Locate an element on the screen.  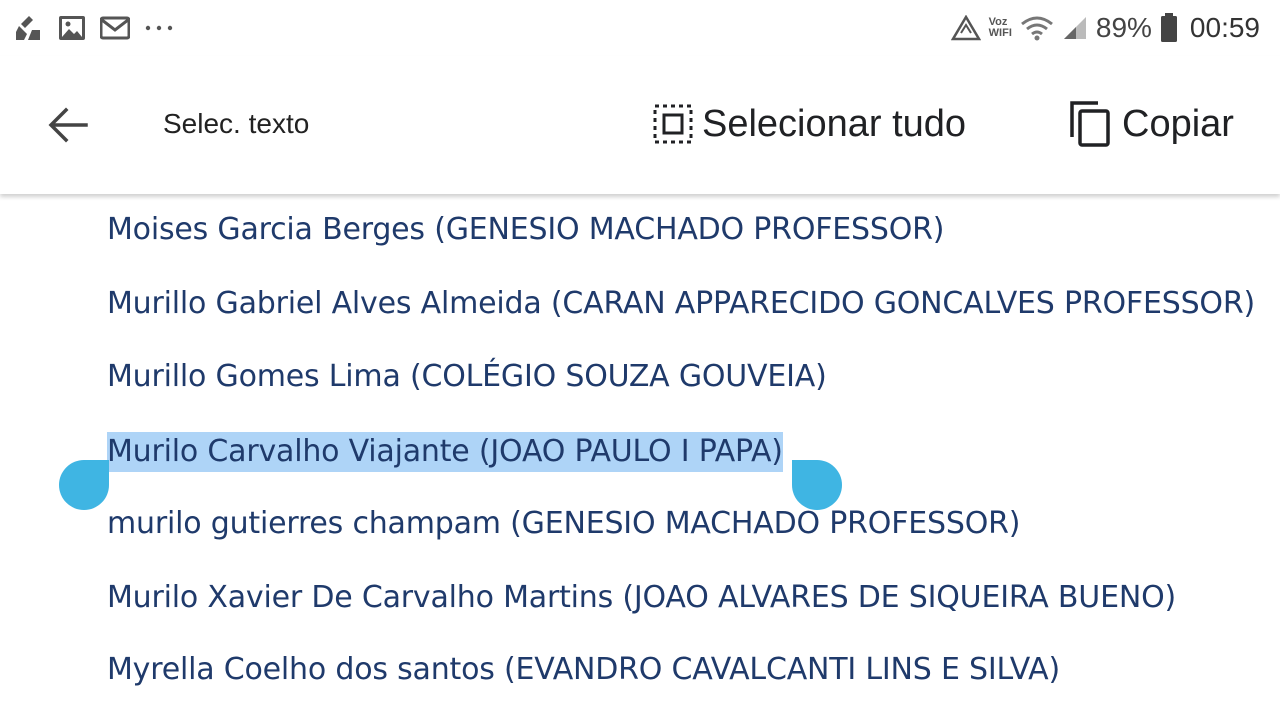
selection-end-handle is located at coordinates (817, 485).